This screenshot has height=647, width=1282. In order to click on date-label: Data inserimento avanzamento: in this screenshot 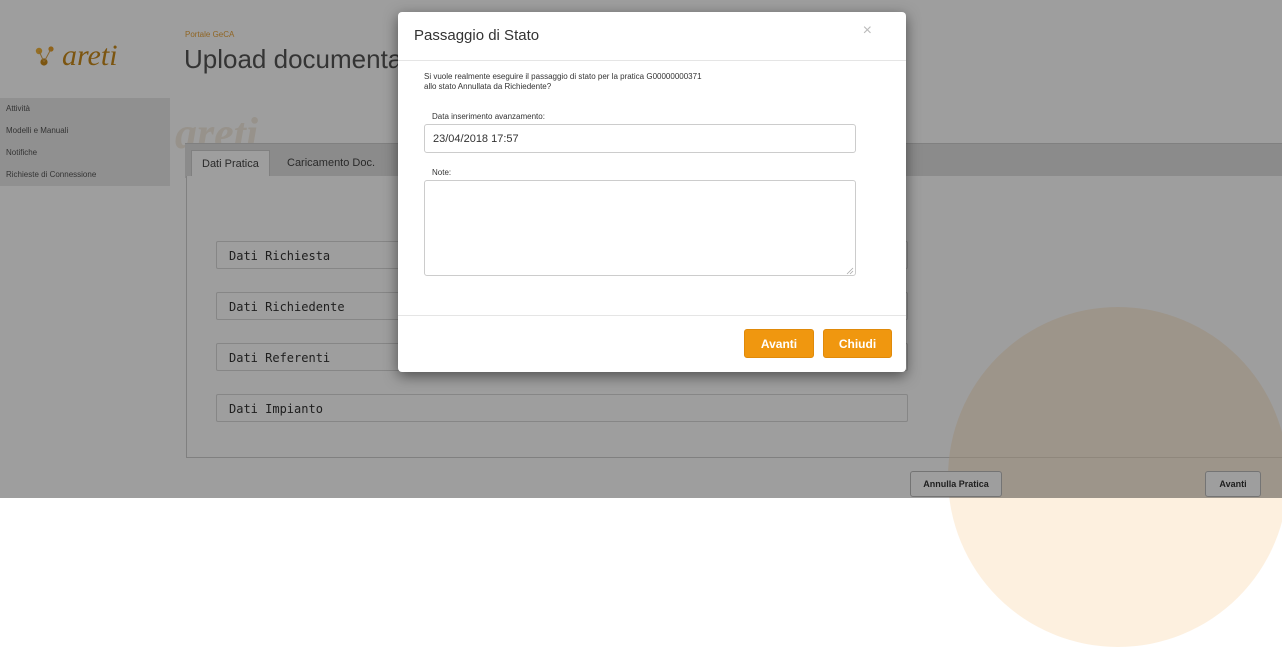, I will do `click(488, 116)`.